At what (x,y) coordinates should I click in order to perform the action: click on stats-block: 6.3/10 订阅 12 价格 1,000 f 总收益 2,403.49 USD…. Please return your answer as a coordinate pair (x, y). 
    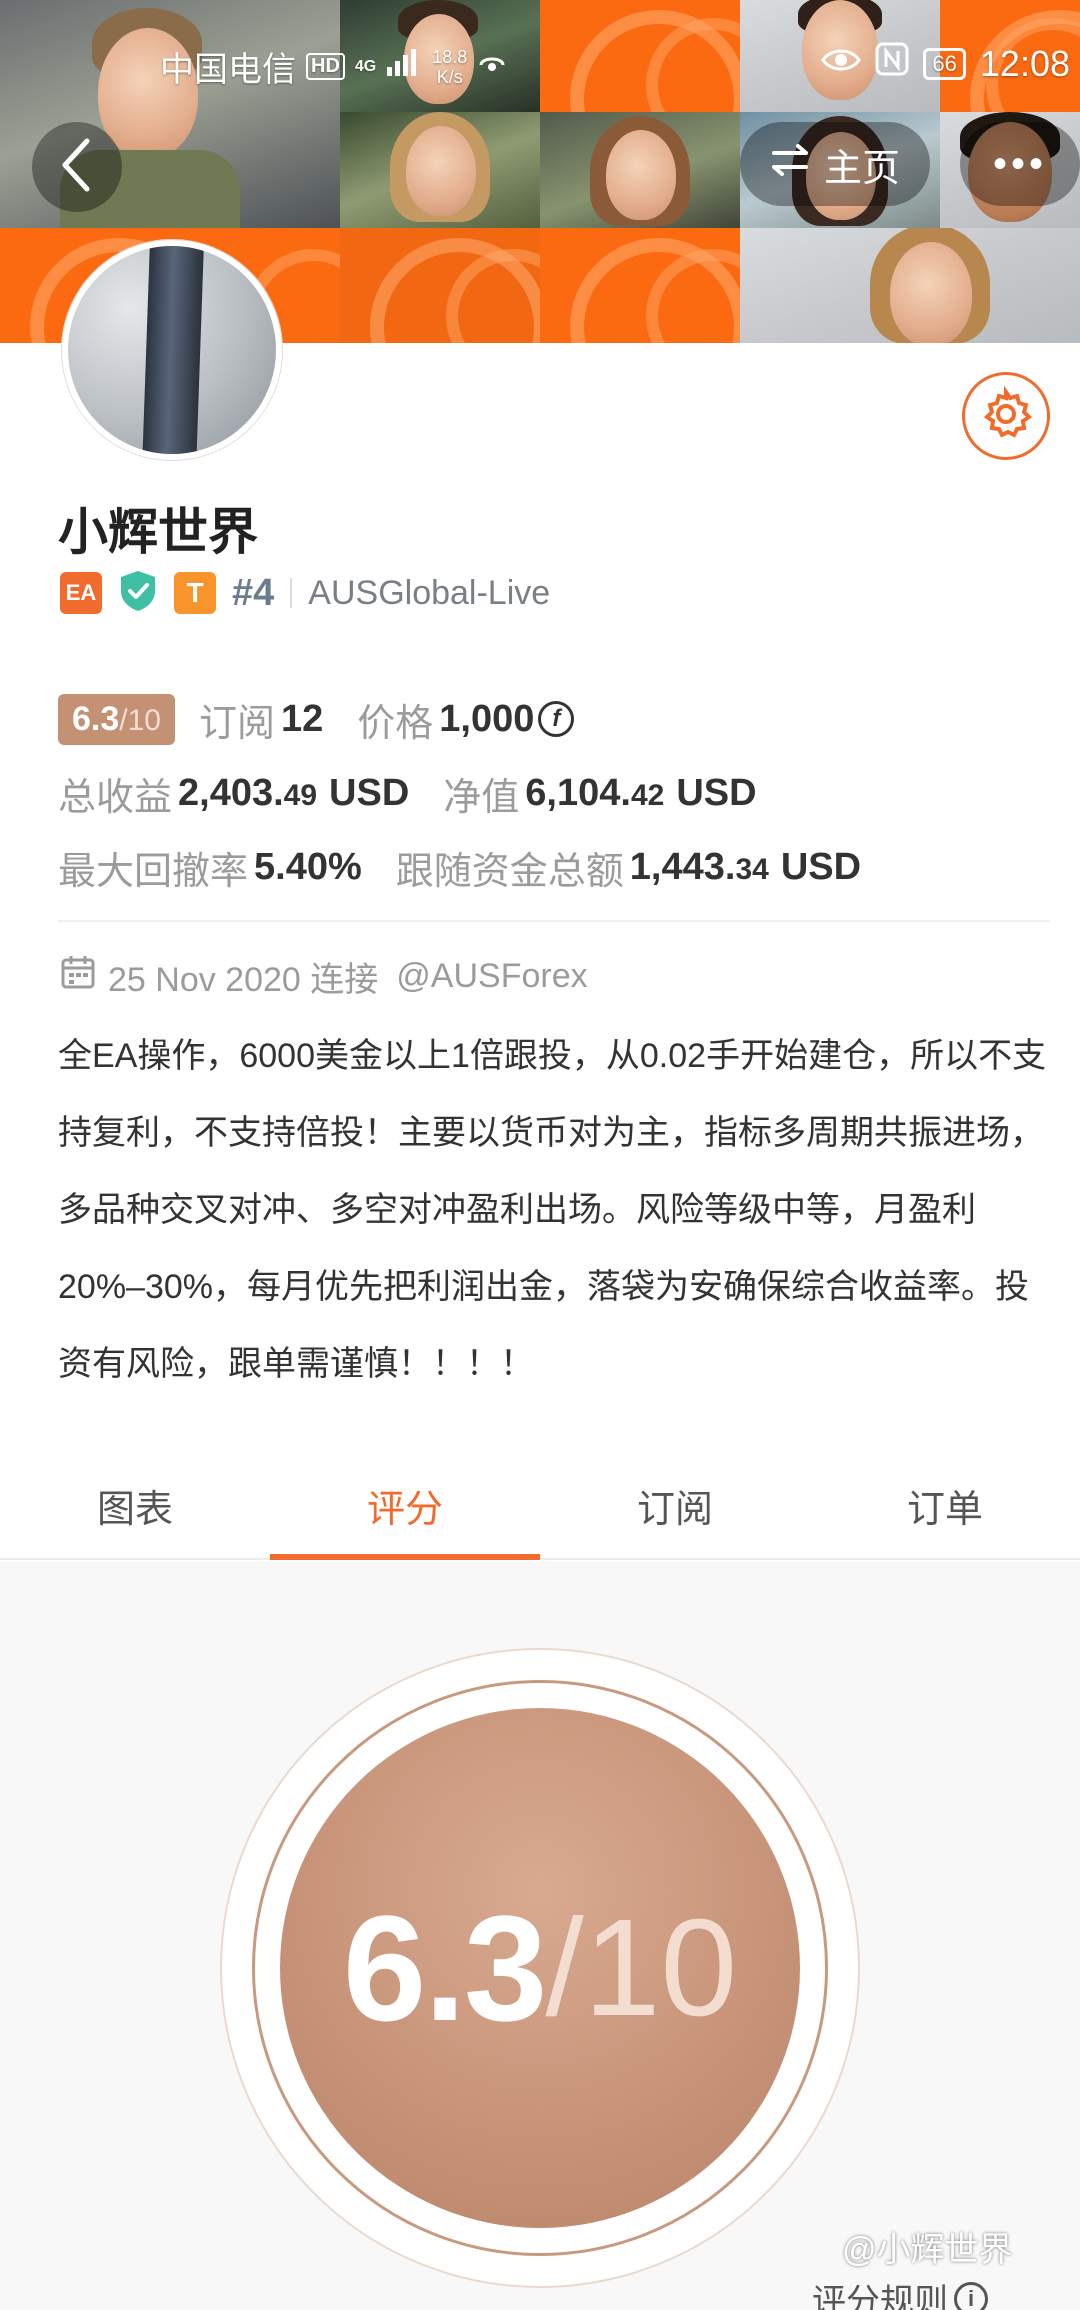
    Looking at the image, I should click on (548, 793).